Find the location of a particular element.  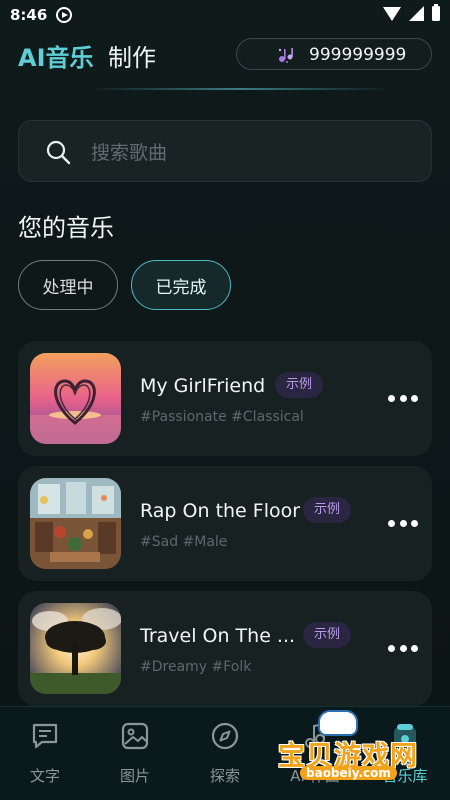

heart-sunset-cover is located at coordinates (75, 398).